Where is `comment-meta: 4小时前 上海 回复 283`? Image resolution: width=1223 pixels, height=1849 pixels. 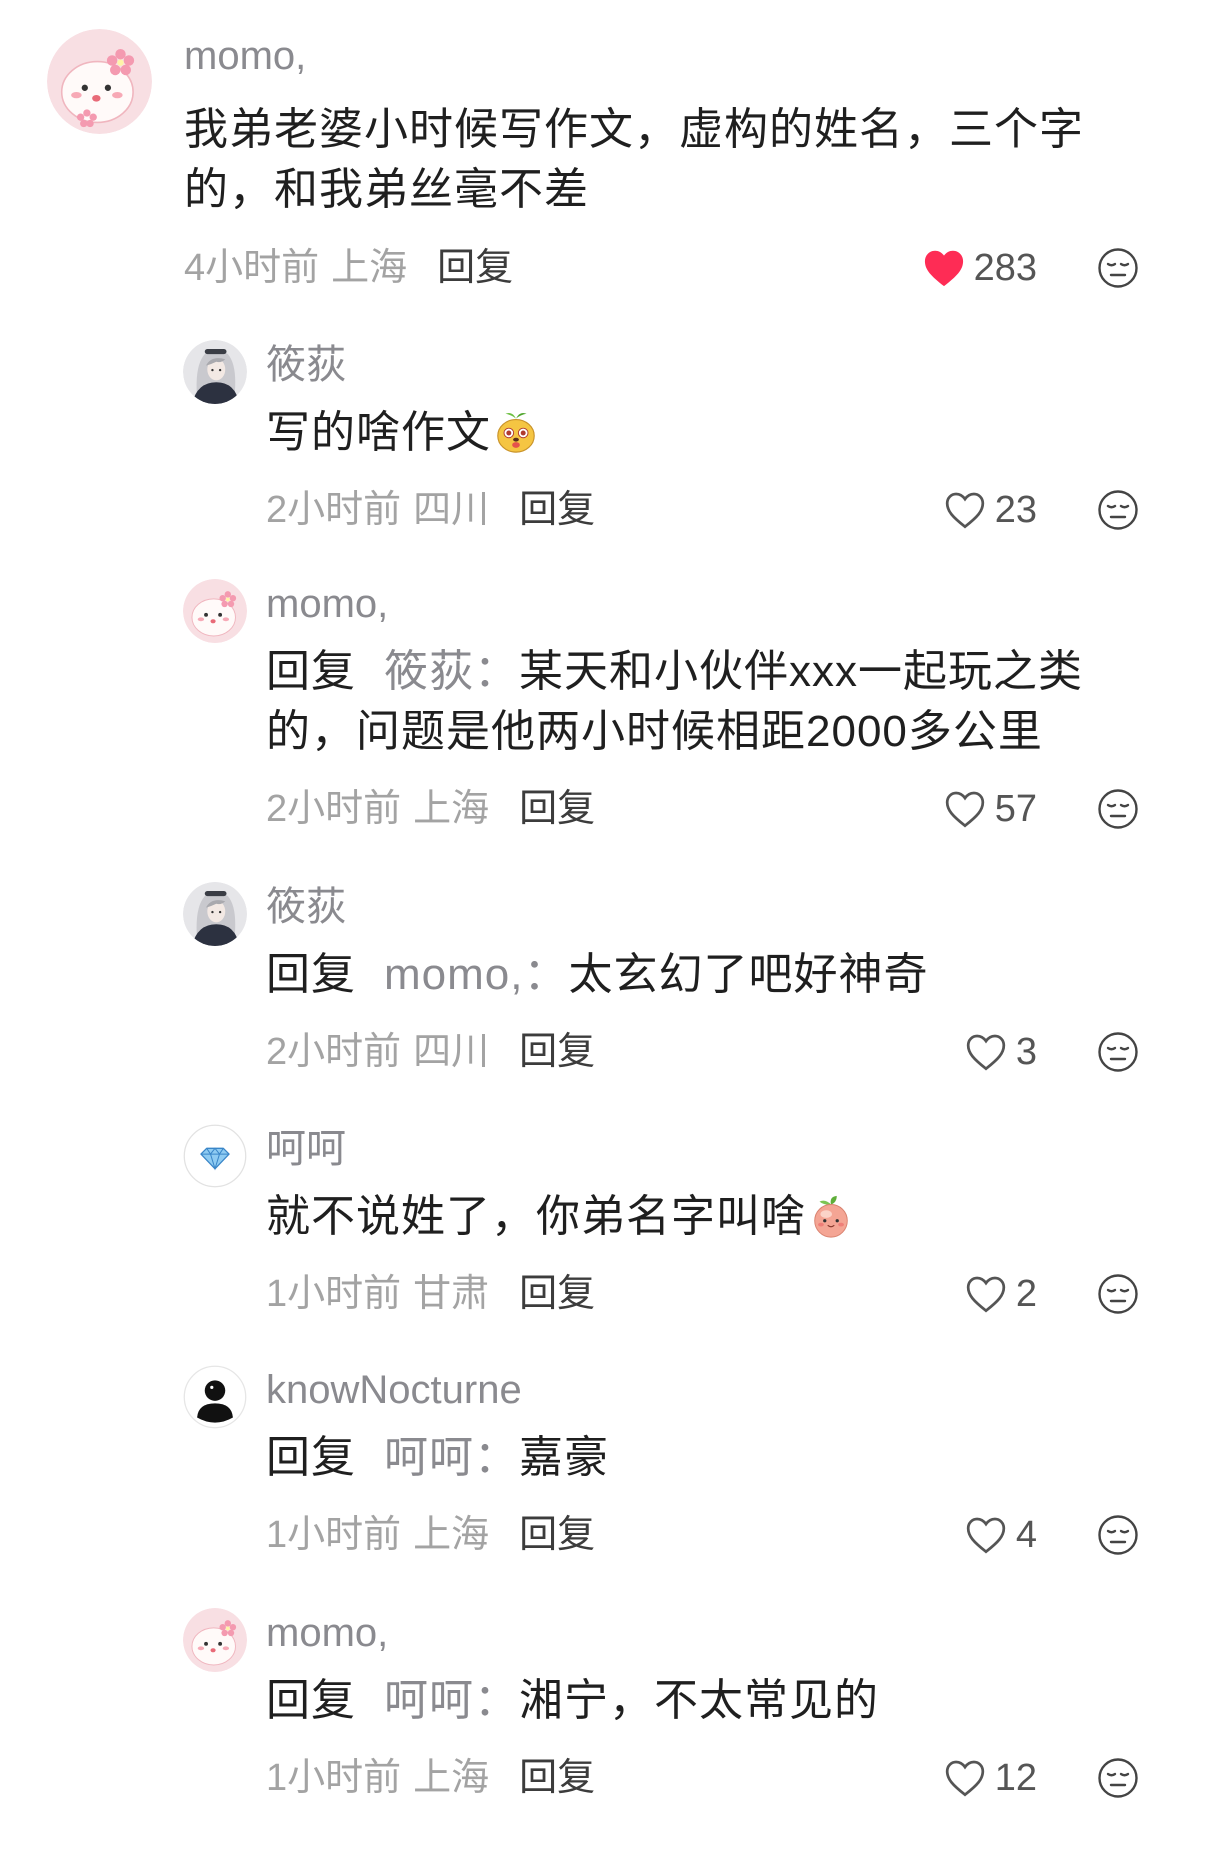
comment-meta: 4小时前 上海 回复 283 is located at coordinates (703, 268).